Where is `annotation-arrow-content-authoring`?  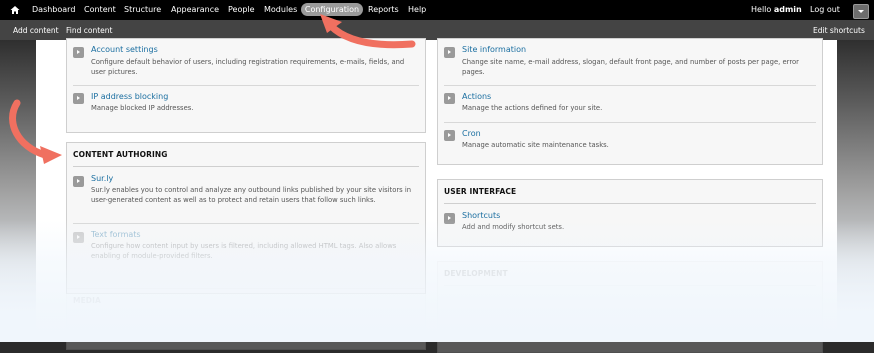
annotation-arrow-content-authoring is located at coordinates (35, 131).